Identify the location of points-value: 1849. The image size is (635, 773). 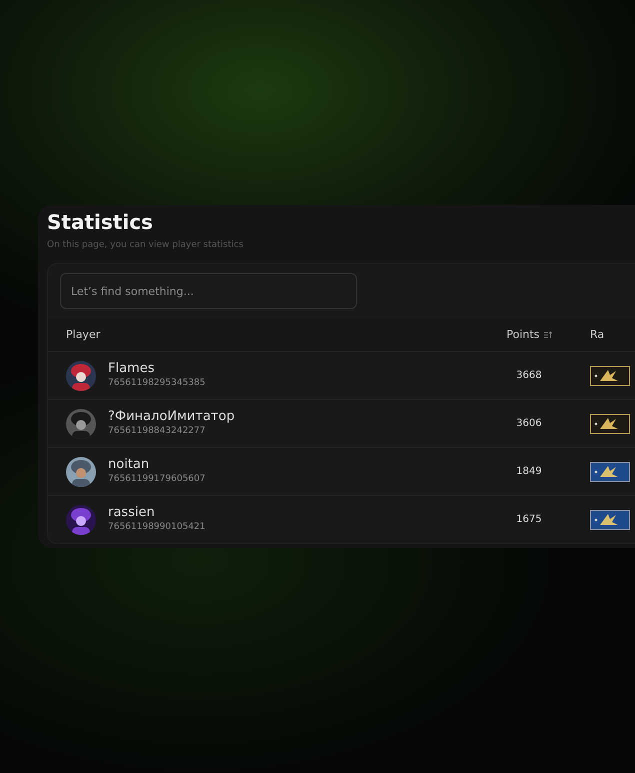
(529, 471).